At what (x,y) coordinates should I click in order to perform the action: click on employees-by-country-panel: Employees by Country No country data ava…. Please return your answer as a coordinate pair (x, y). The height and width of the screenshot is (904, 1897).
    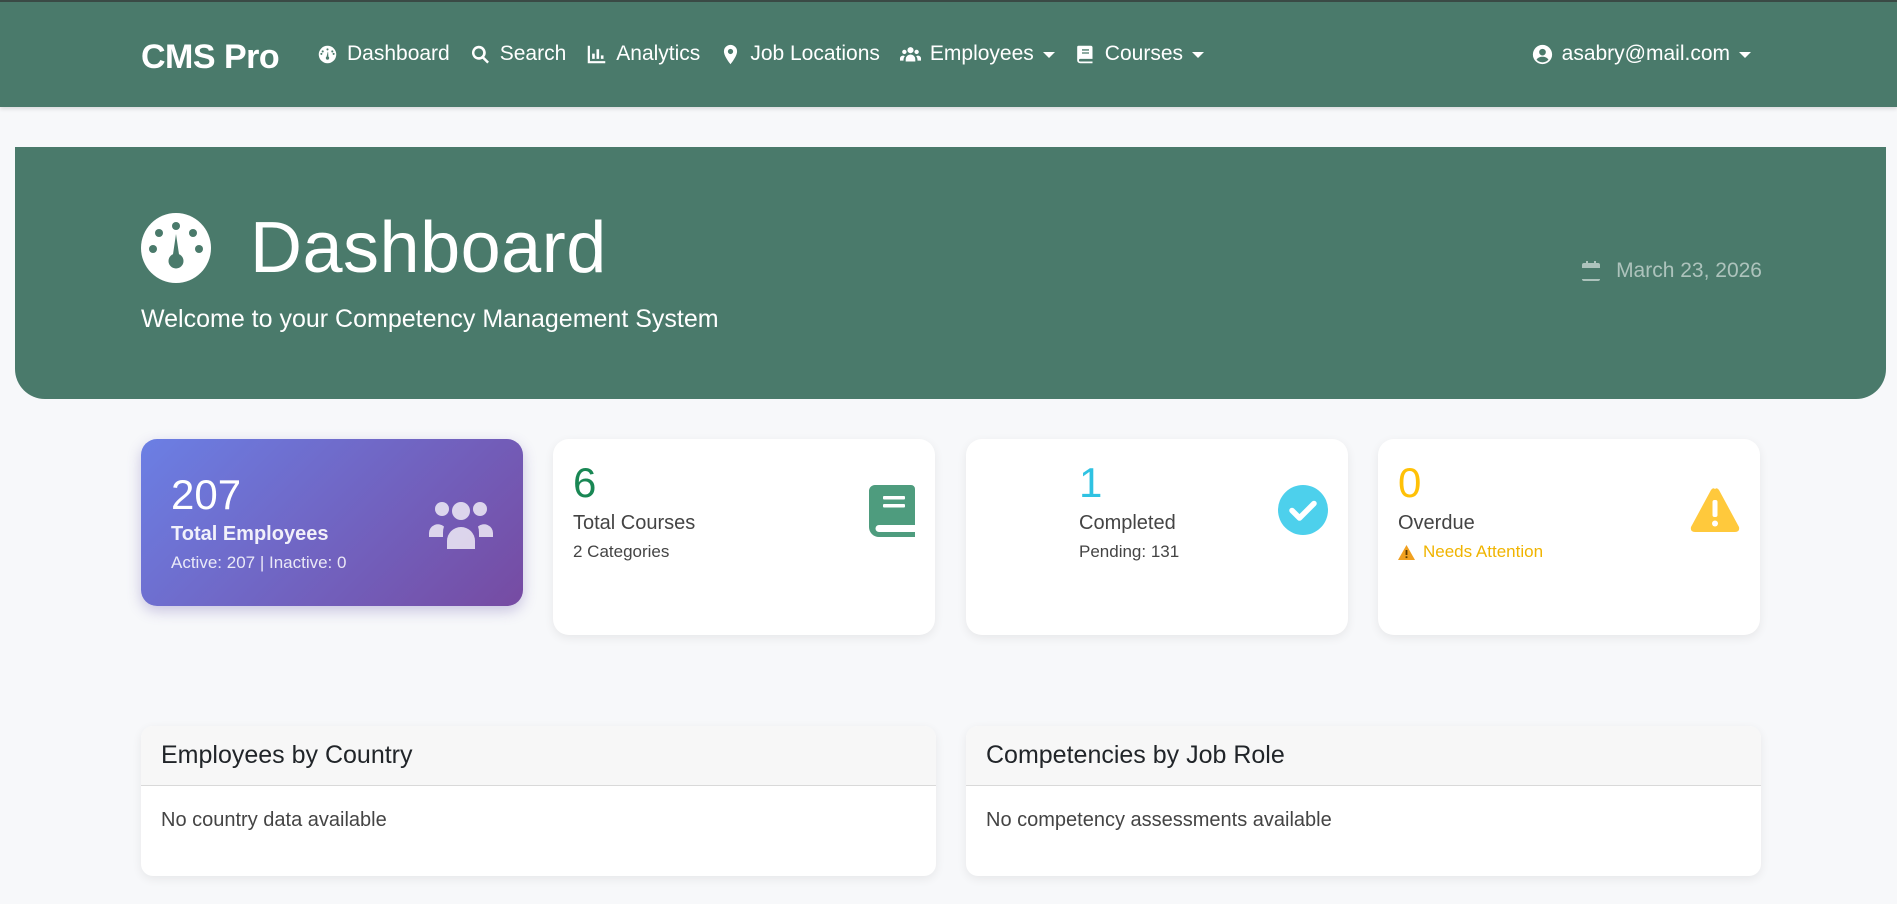
    Looking at the image, I should click on (538, 801).